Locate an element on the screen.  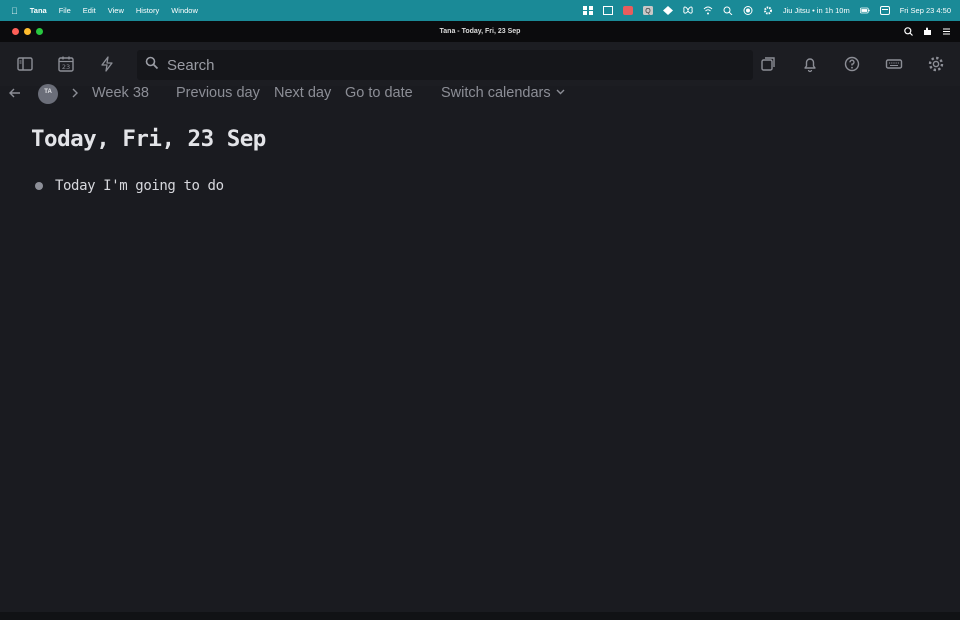
sidebar-toggle-icon is located at coordinates (25, 64).